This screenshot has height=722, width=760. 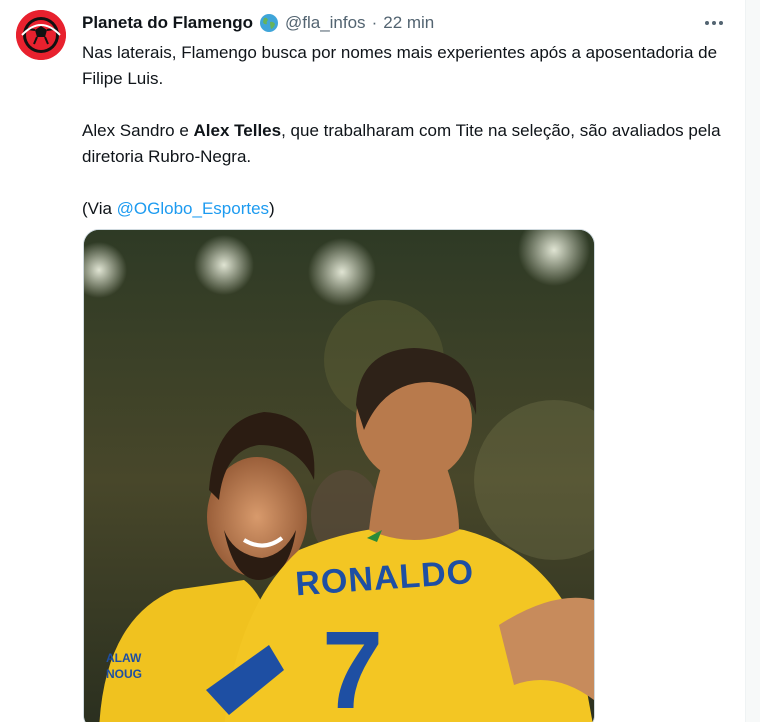 I want to click on globe-icon, so click(x=269, y=23).